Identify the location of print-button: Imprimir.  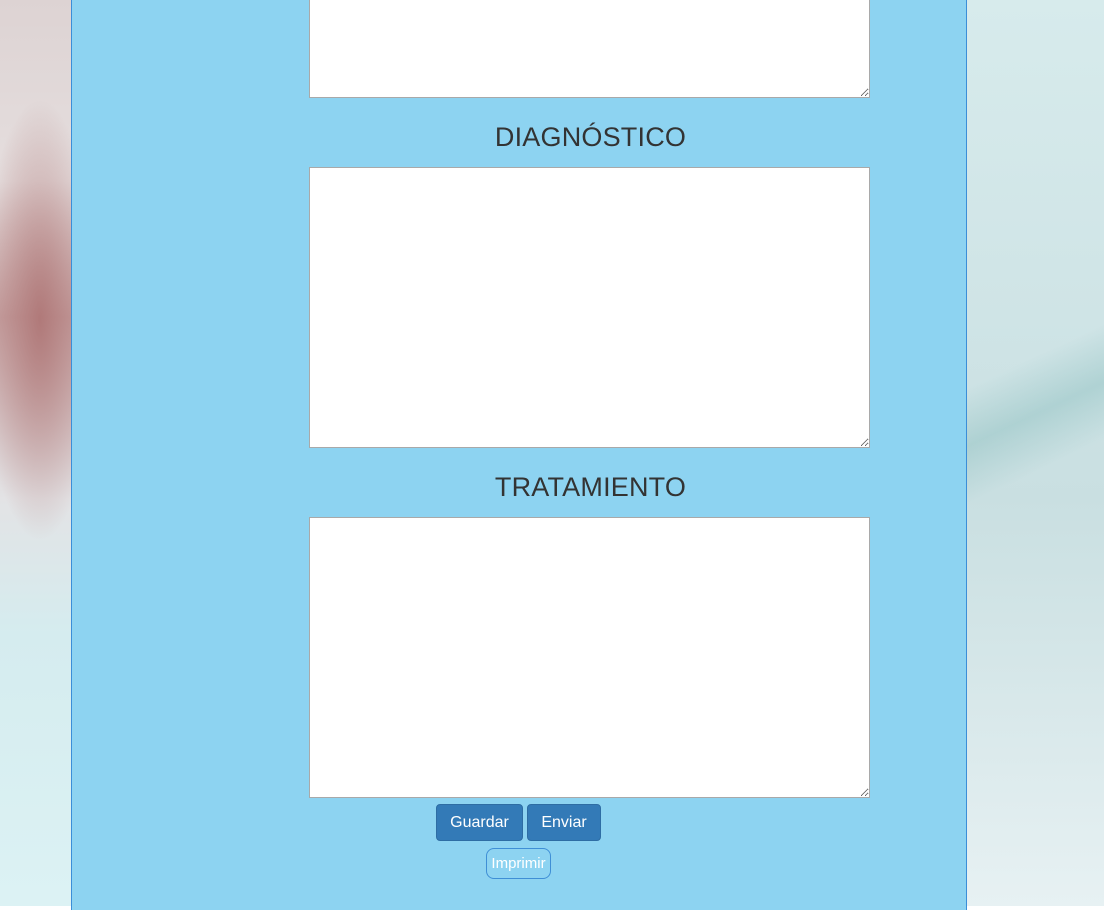
(518, 863).